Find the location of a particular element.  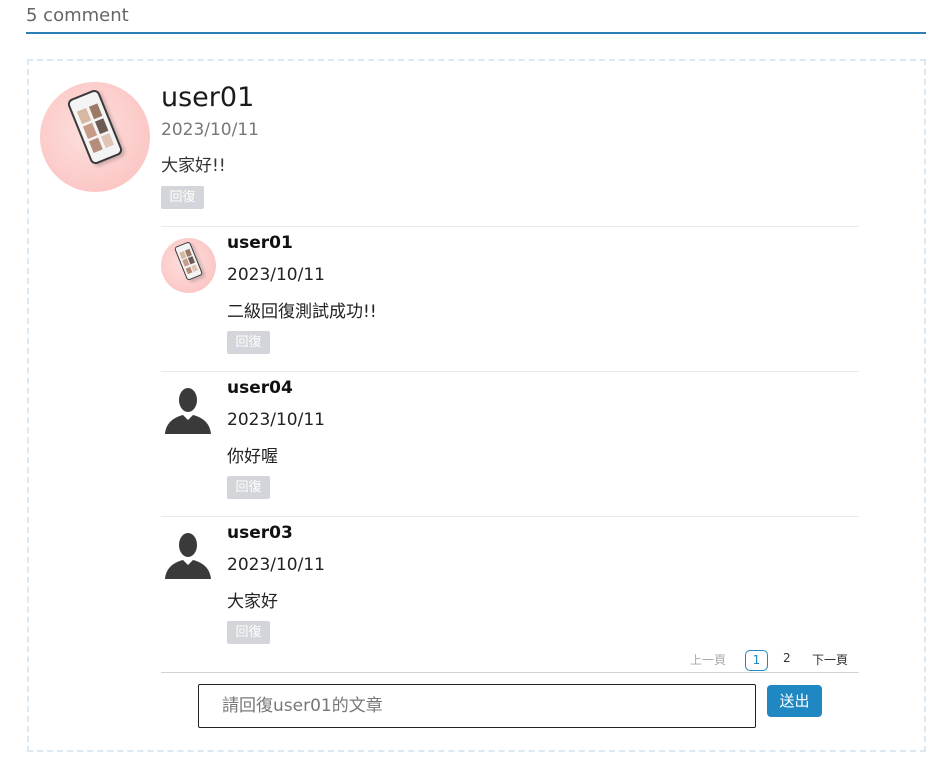

reply-author: user01 is located at coordinates (260, 243).